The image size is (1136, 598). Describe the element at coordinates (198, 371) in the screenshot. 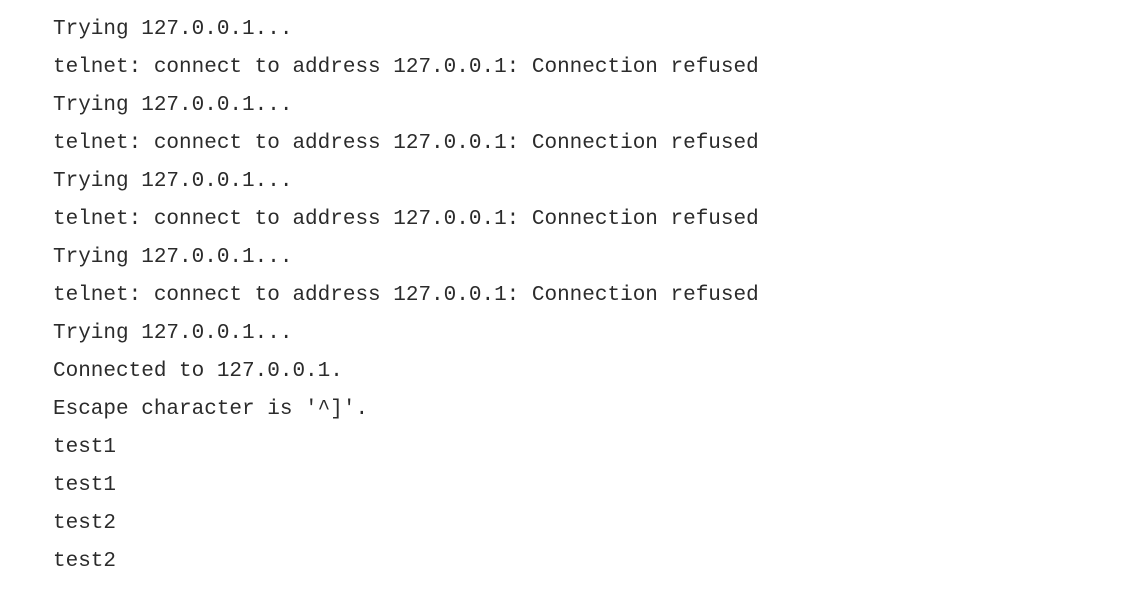

I see `terminal-line: Connected to 127.0.0.1.` at that location.